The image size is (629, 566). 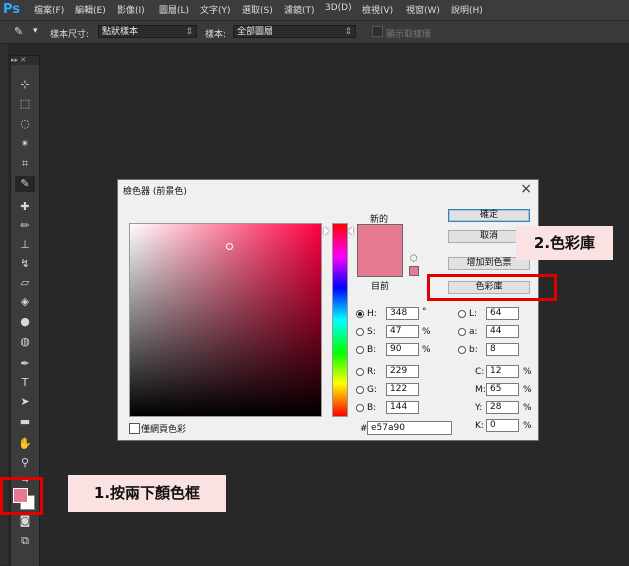 What do you see at coordinates (120, 32) in the screenshot?
I see `sample-size-value: 點狀樣本` at bounding box center [120, 32].